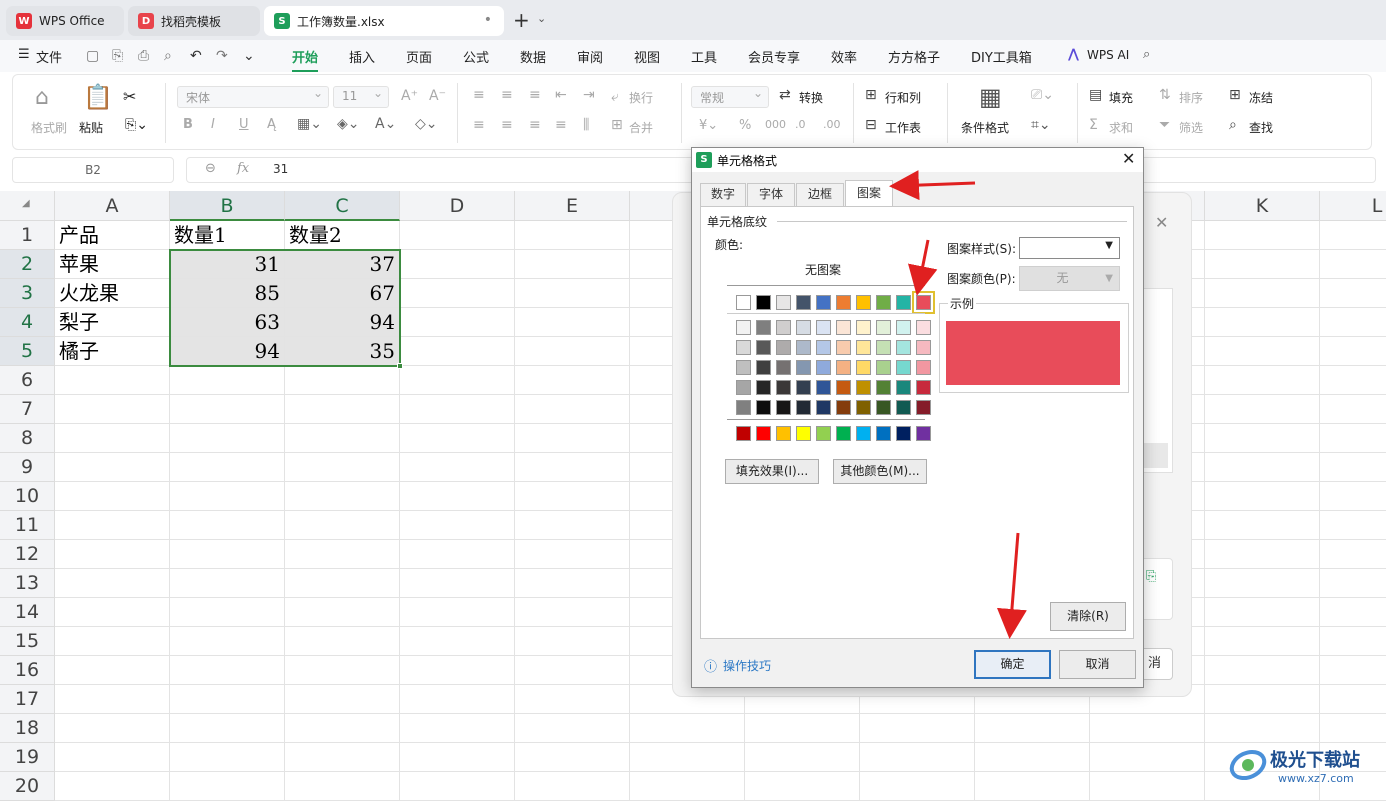 This screenshot has height=801, width=1386. What do you see at coordinates (922, 267) in the screenshot?
I see `arrow-to-red-swatch` at bounding box center [922, 267].